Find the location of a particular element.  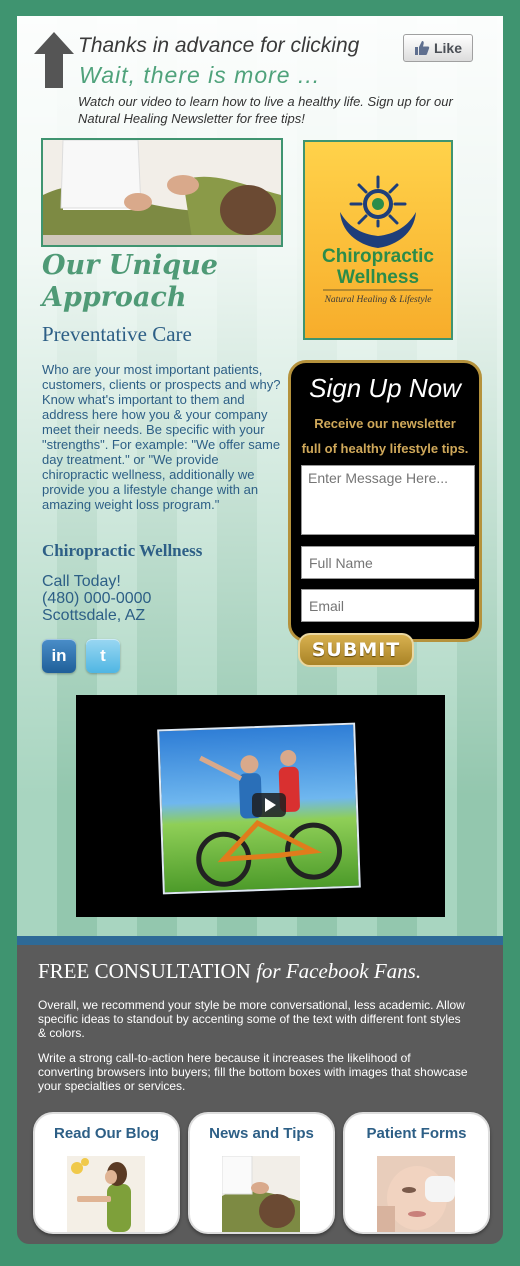

signup-sub-line1: Receive our newsletter is located at coordinates (385, 423).